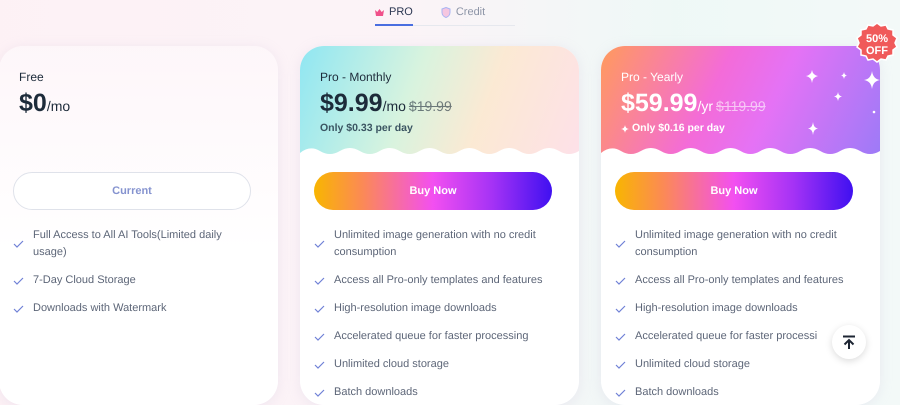  Describe the element at coordinates (33, 103) in the screenshot. I see `price: $0` at that location.